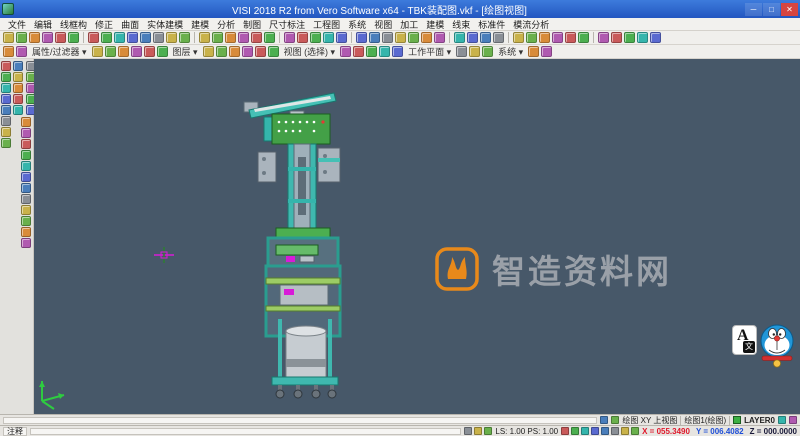 This screenshot has height=436, width=800. What do you see at coordinates (429, 51) in the screenshot?
I see `toolbar-group-label: 工作平面 ▾` at bounding box center [429, 51].